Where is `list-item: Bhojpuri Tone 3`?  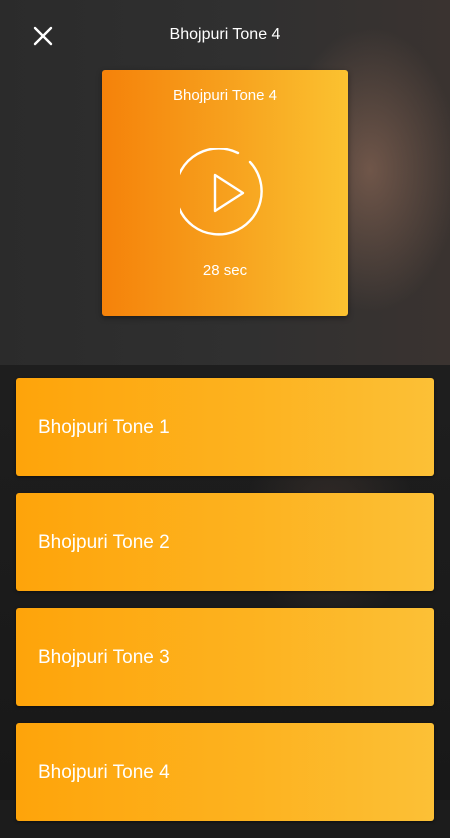
list-item: Bhojpuri Tone 3 is located at coordinates (225, 657).